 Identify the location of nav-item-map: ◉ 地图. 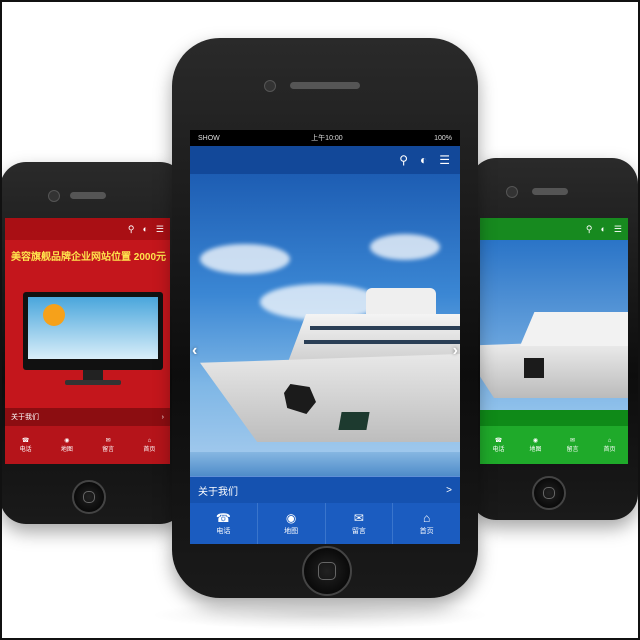
(292, 523).